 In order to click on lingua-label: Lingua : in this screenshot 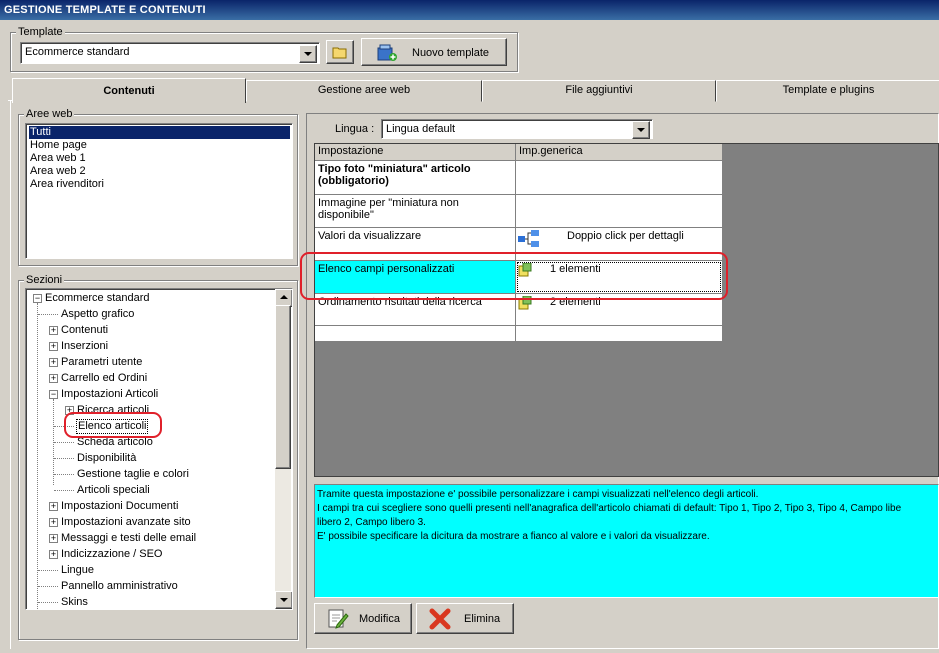, I will do `click(355, 129)`.